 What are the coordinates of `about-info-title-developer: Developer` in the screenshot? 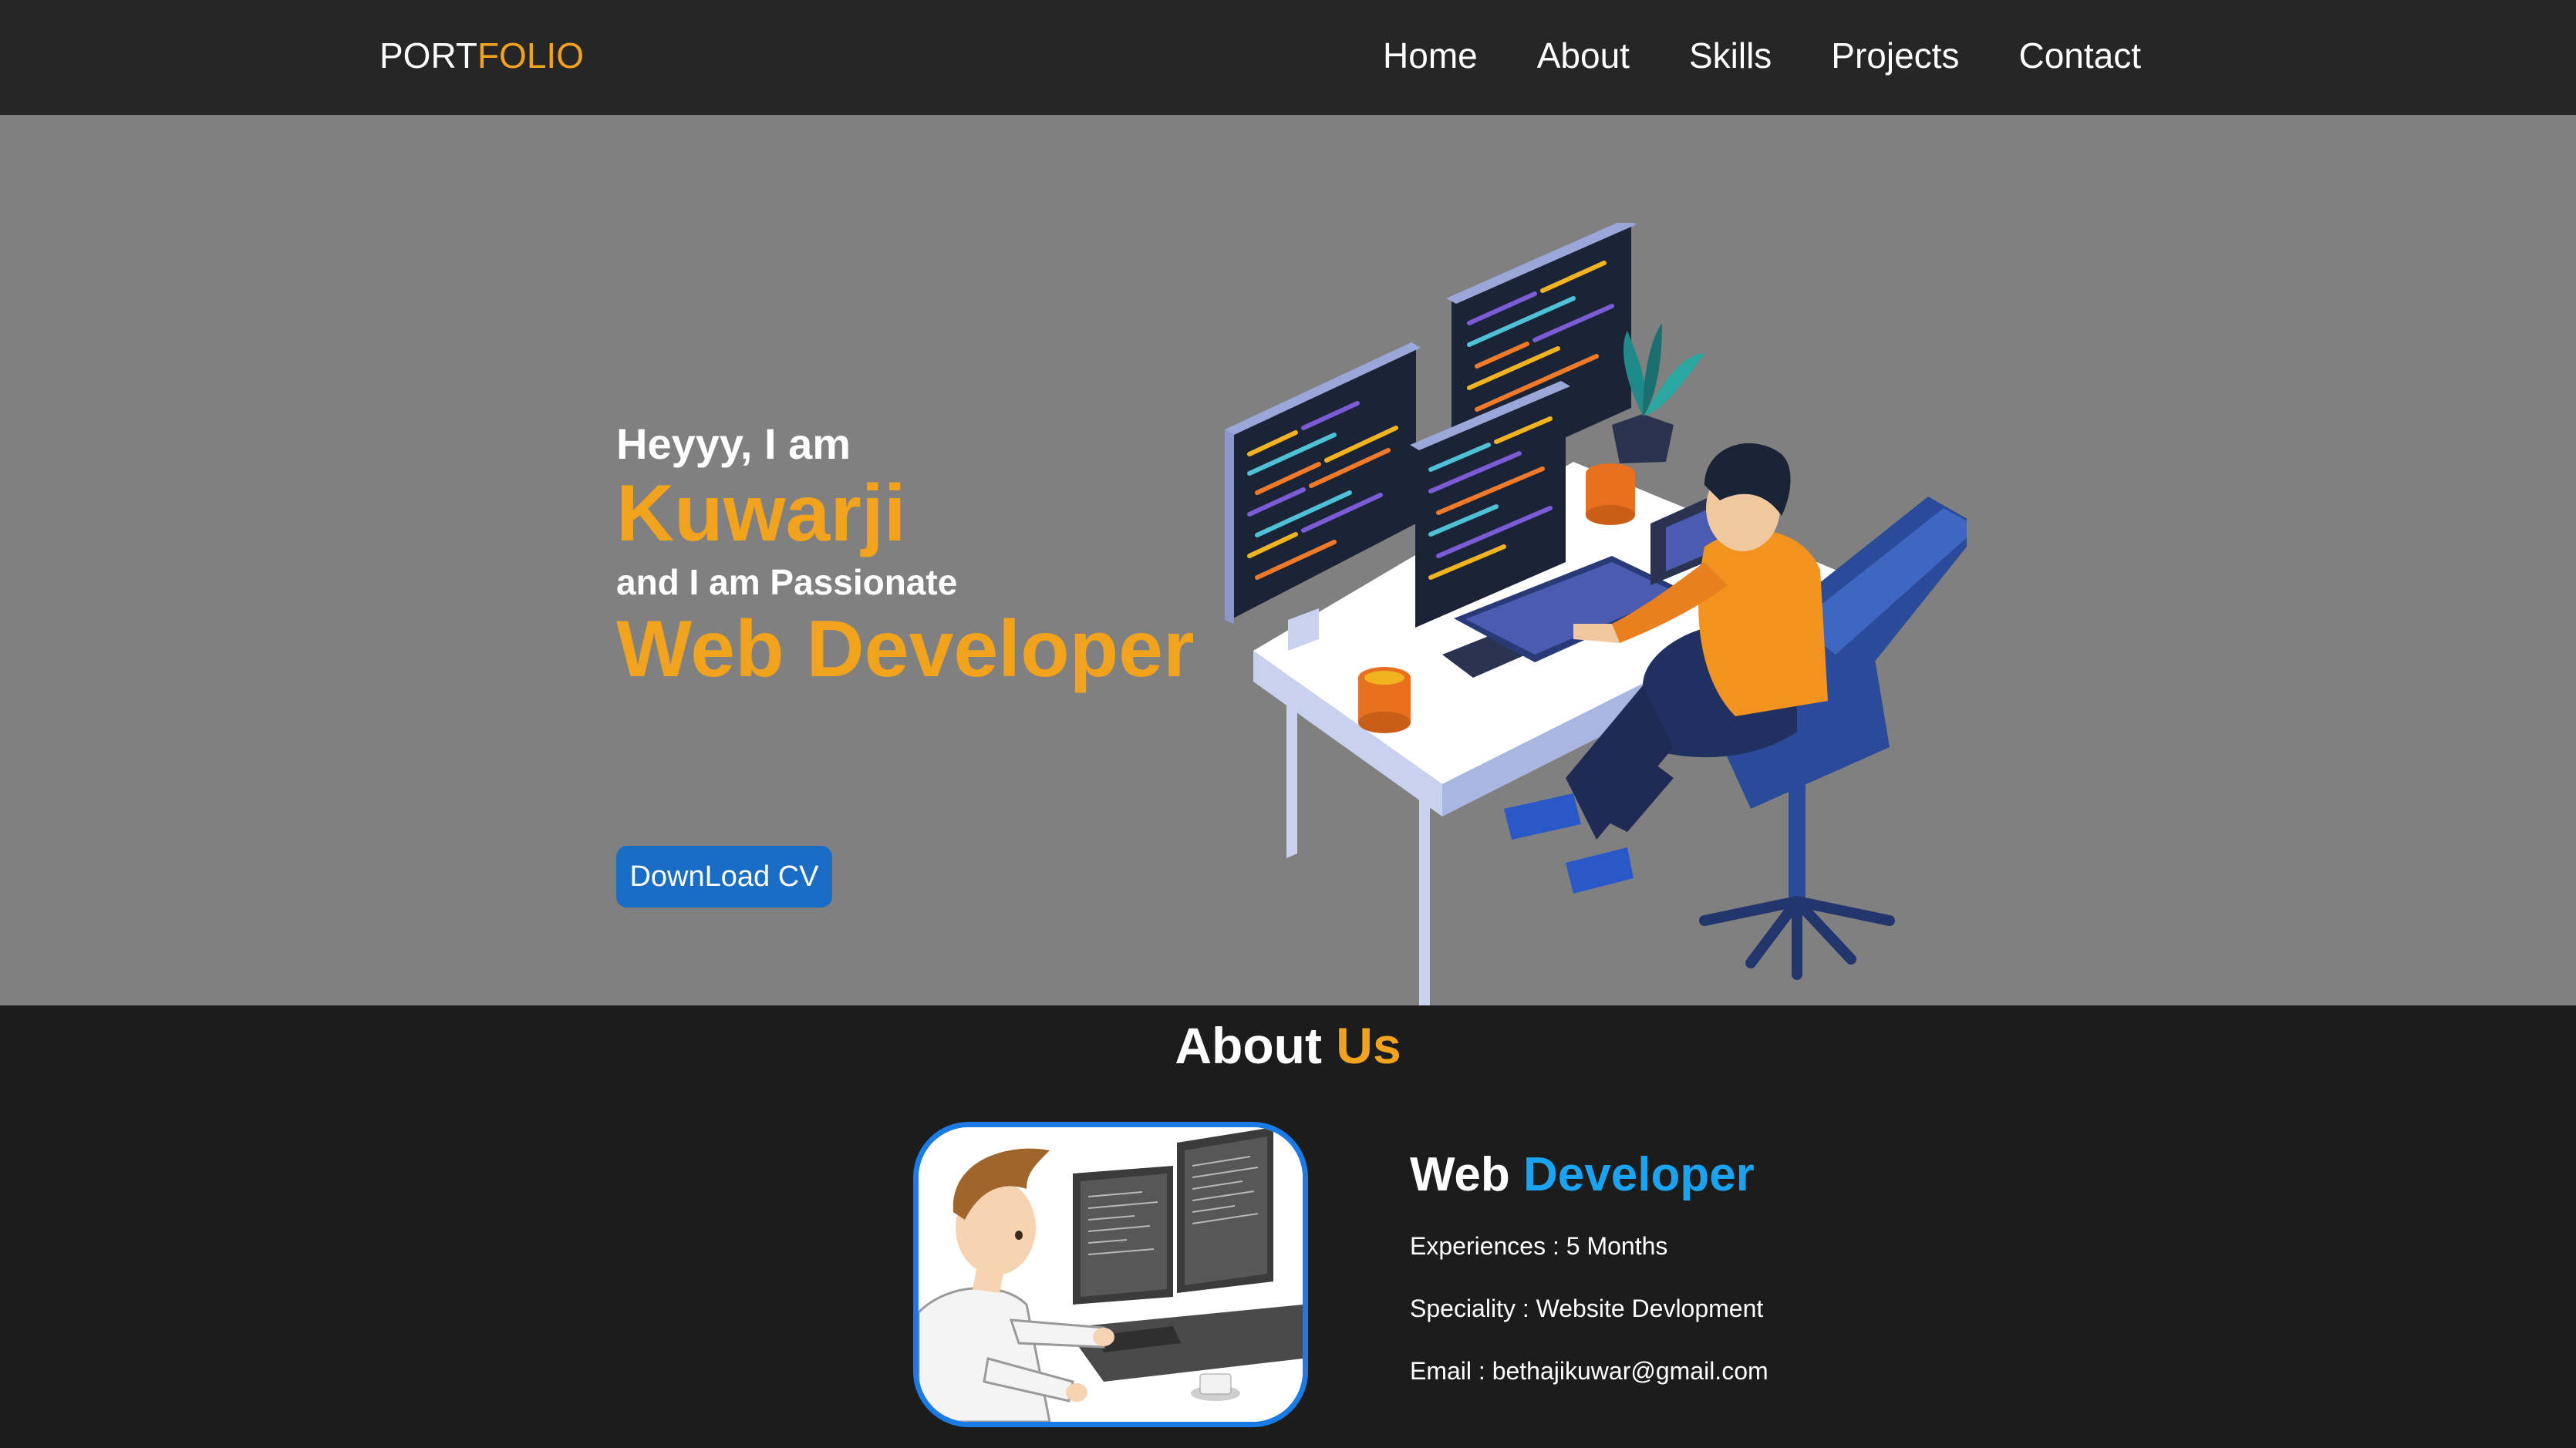 It's located at (1639, 1174).